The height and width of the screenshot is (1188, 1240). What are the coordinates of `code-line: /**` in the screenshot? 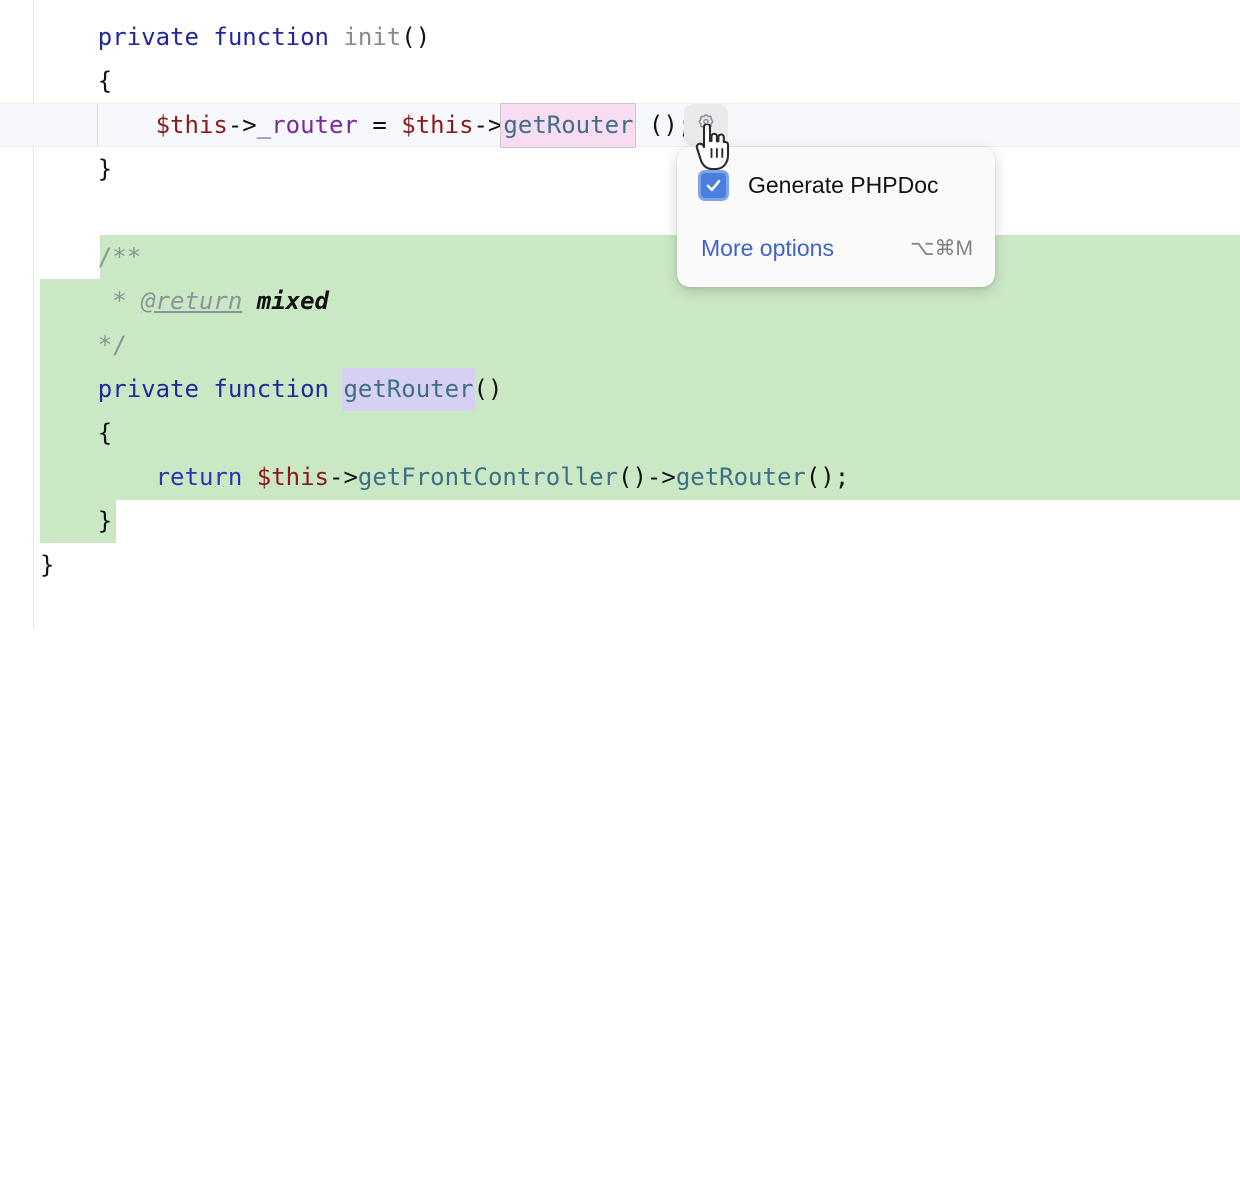 It's located at (70, 257).